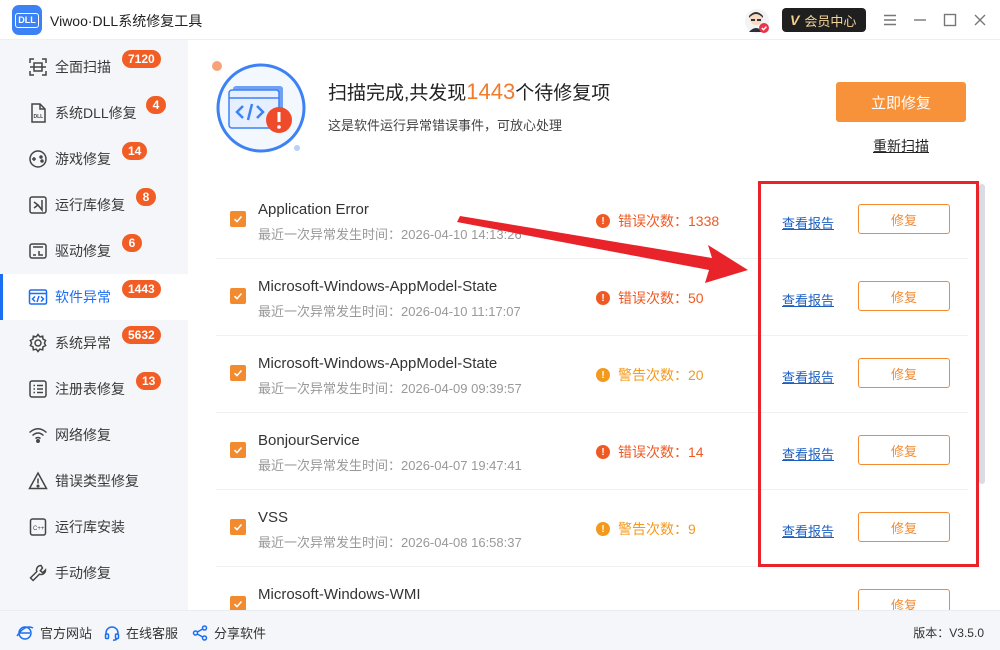  I want to click on last-occurrence-time: 最近一次异常发生时间：2026-04-09 09:39:57, so click(390, 388).